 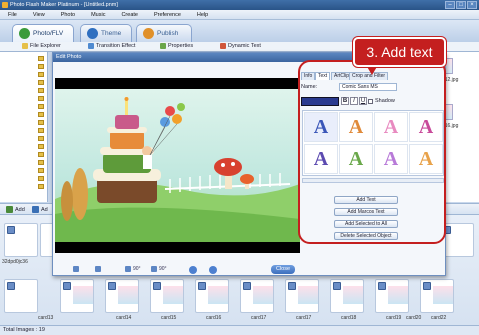 I want to click on rotate-left-button: 90°, so click(x=133, y=269).